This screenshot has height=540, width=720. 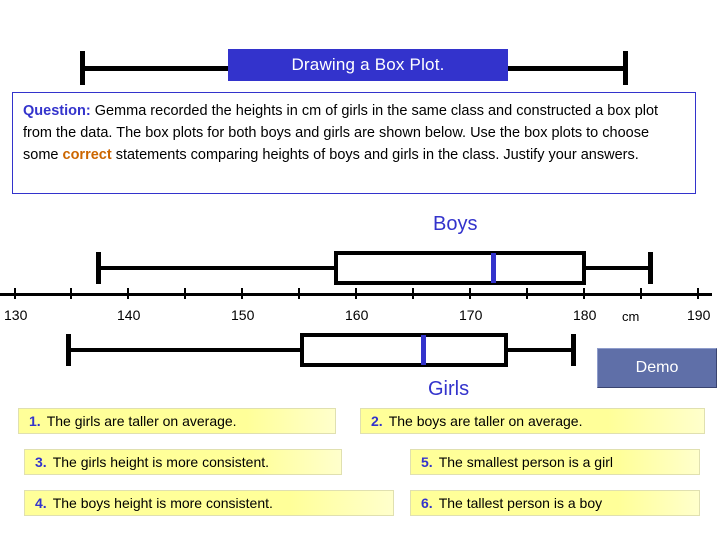 I want to click on statement-3-number: 3., so click(x=41, y=462).